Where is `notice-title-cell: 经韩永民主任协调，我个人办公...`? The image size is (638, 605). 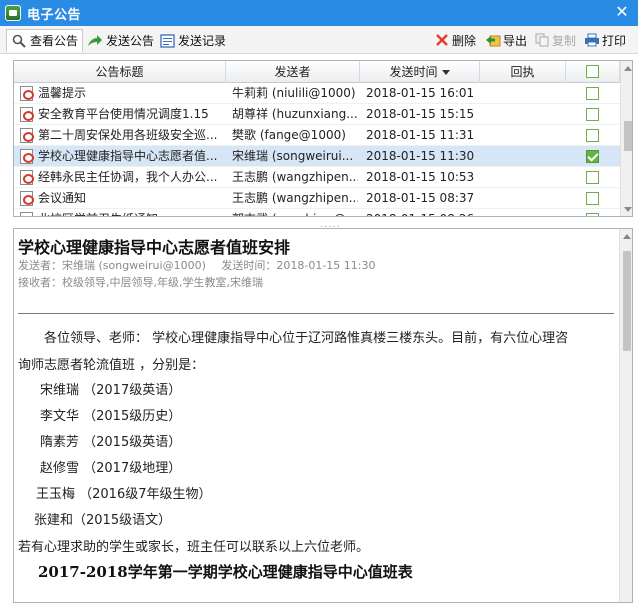 notice-title-cell: 经韩永民主任协调，我个人办公... is located at coordinates (128, 177).